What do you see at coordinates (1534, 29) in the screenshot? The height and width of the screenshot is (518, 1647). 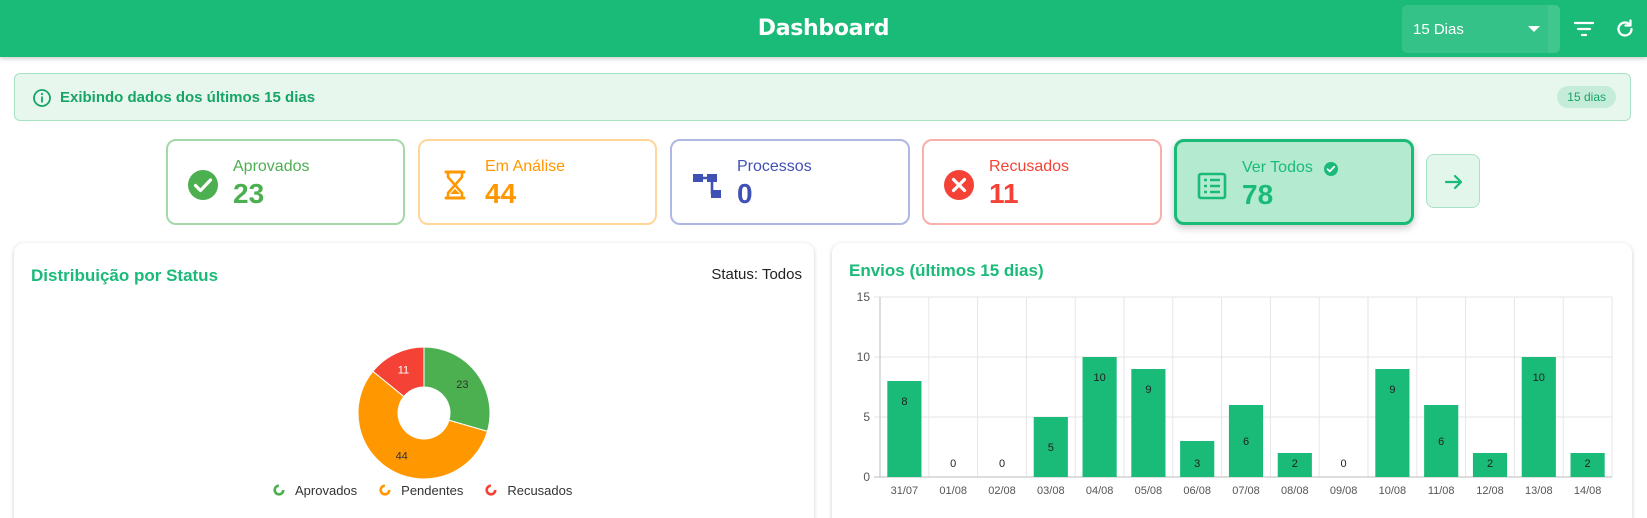 I see `chevron-down-icon` at bounding box center [1534, 29].